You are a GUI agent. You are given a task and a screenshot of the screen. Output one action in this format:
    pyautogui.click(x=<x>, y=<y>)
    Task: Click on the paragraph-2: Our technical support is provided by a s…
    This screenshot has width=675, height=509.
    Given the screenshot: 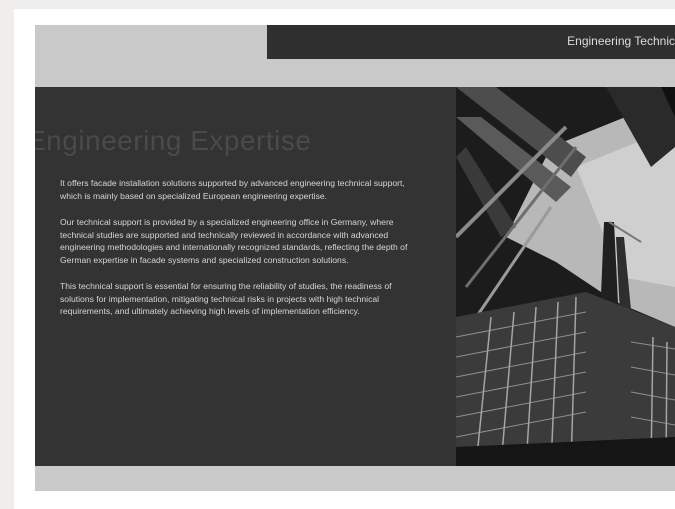 What is the action you would take?
    pyautogui.click(x=234, y=241)
    